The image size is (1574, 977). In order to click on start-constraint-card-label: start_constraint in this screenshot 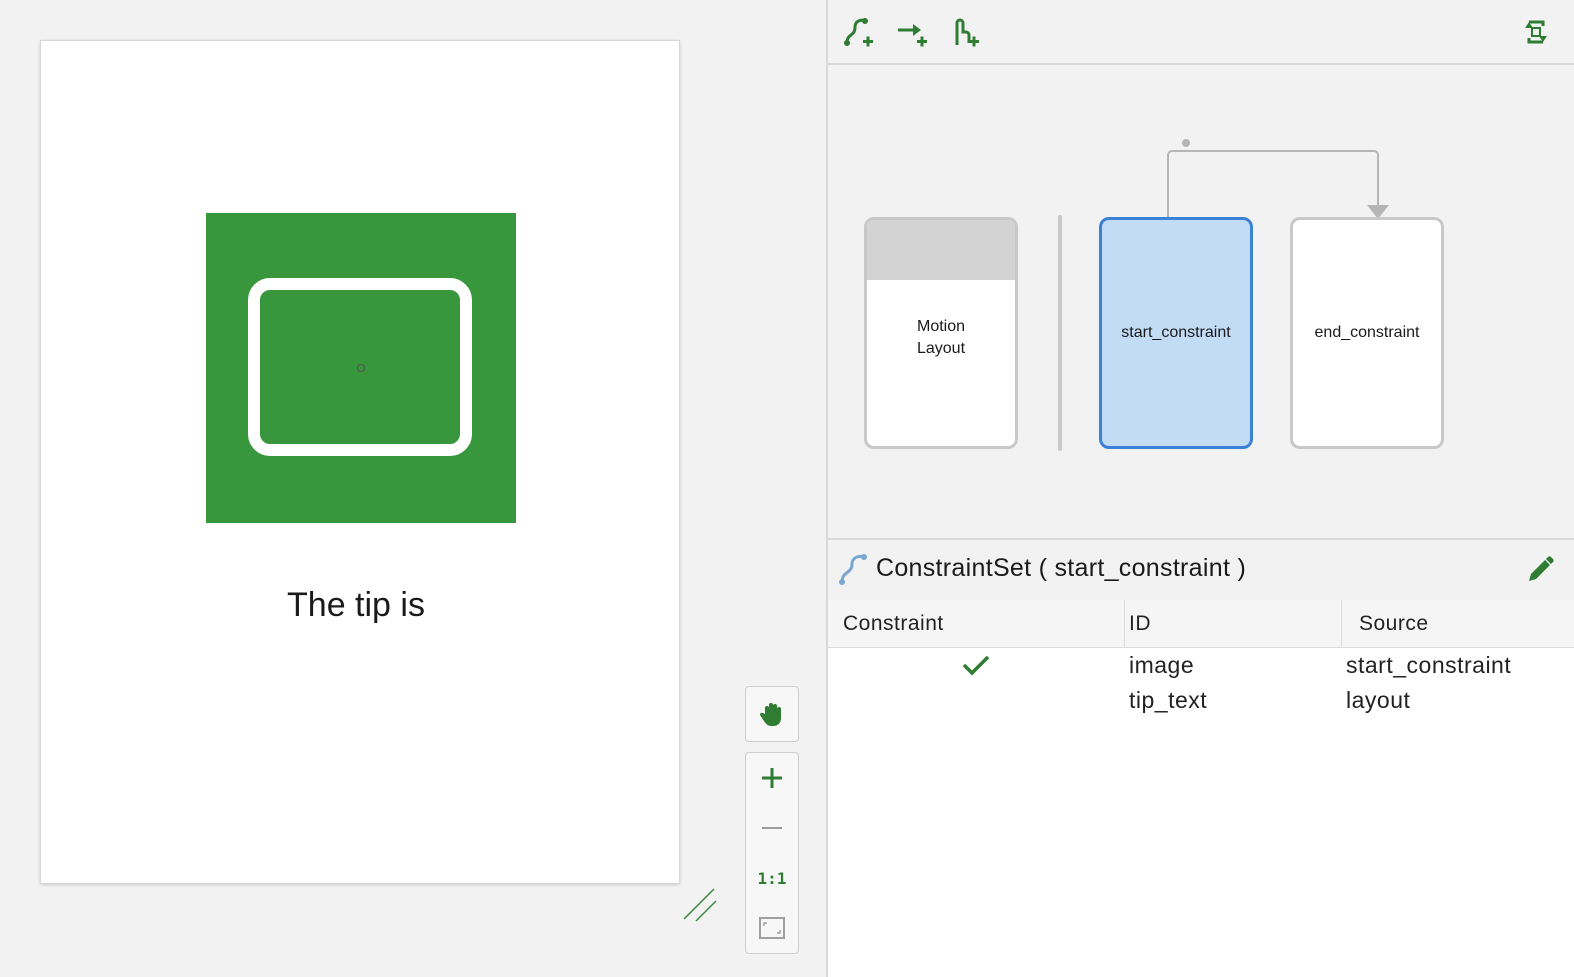, I will do `click(1176, 332)`.